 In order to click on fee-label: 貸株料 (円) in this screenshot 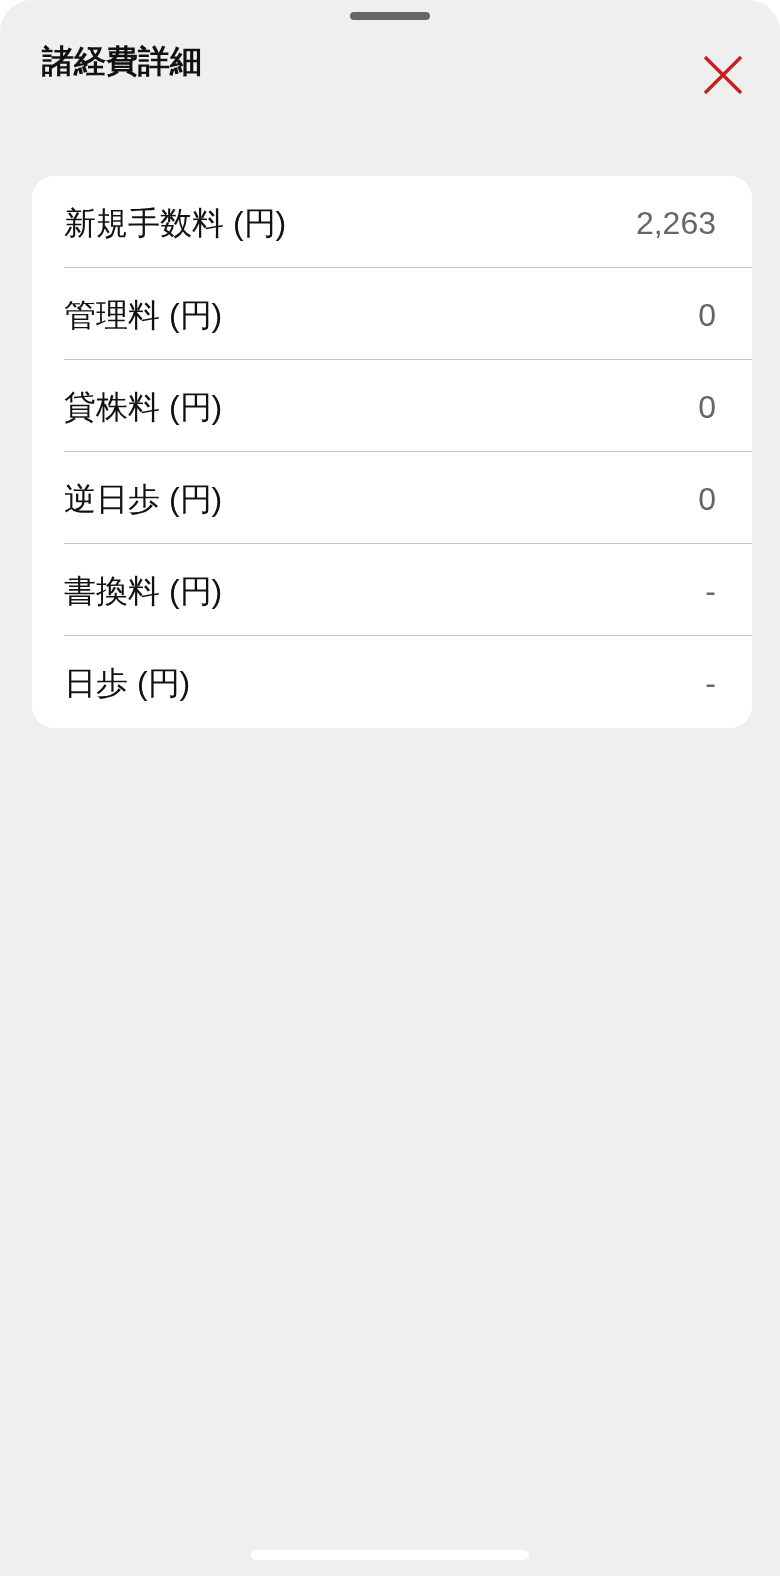, I will do `click(143, 407)`.